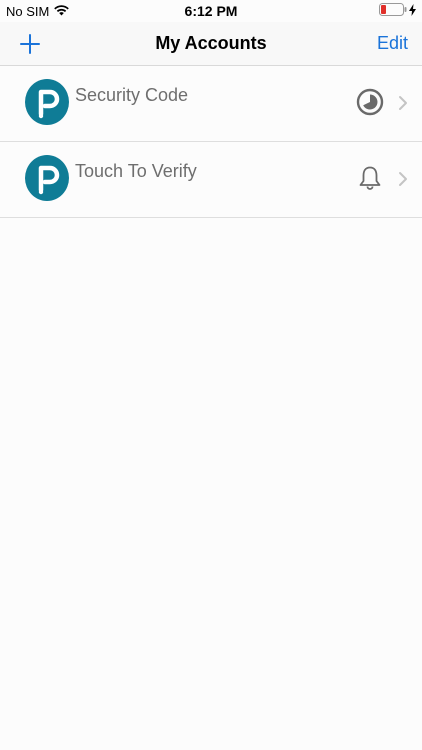 This screenshot has width=422, height=750. I want to click on account-row-touch-to-verify: Touch To Verify, so click(211, 180).